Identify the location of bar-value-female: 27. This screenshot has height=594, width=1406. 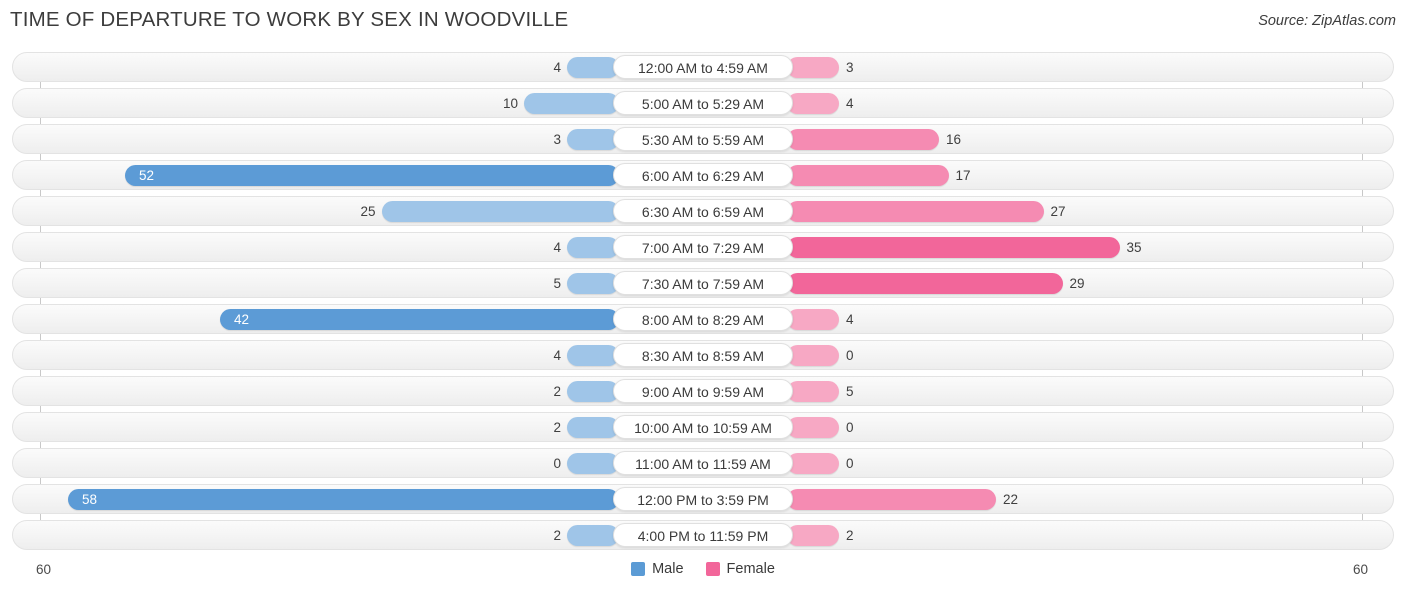
(1058, 211).